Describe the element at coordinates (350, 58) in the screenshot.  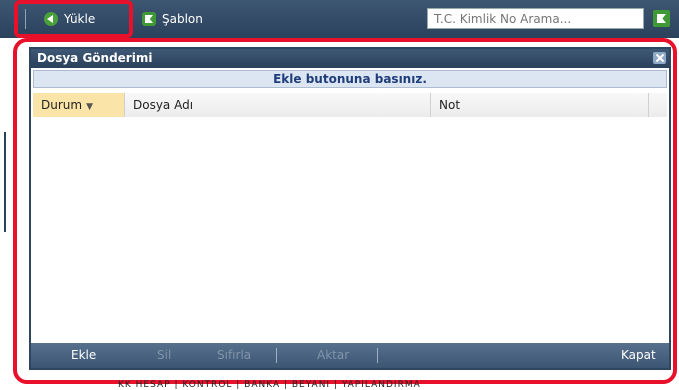
I see `dialog-title: Dosya Gönderimi` at that location.